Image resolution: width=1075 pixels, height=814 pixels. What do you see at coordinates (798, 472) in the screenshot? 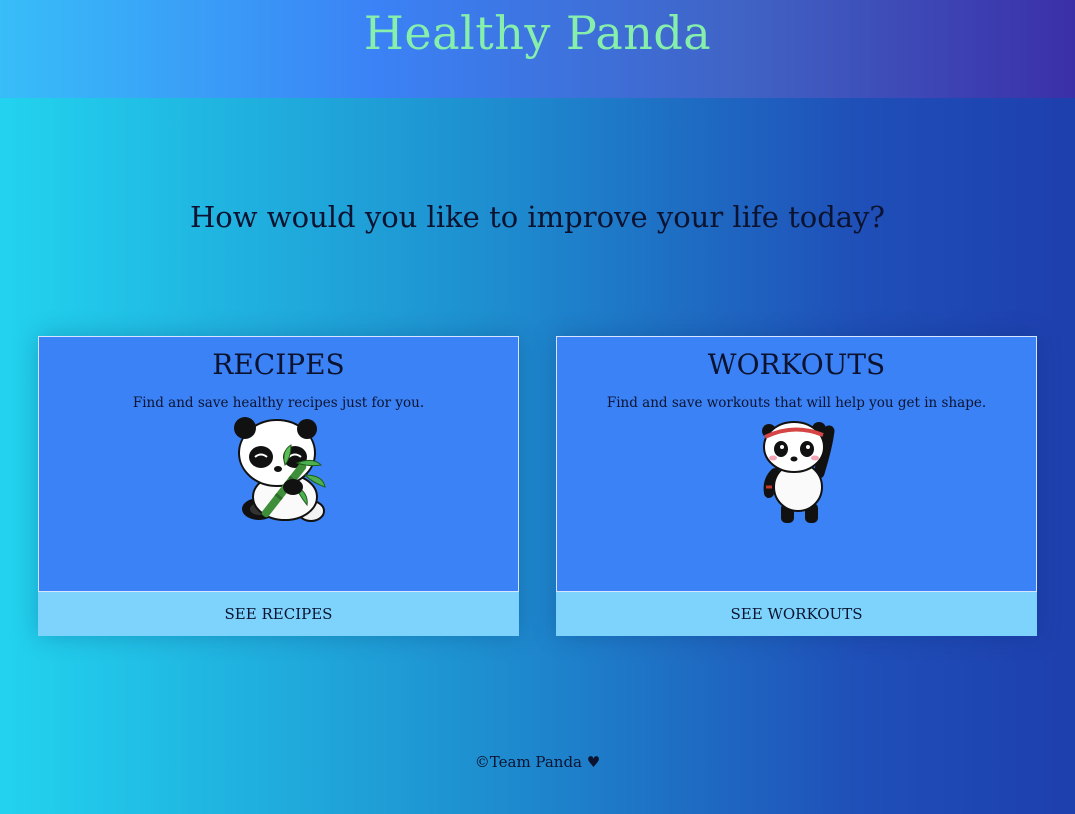
I see `panda-exercising-icon` at bounding box center [798, 472].